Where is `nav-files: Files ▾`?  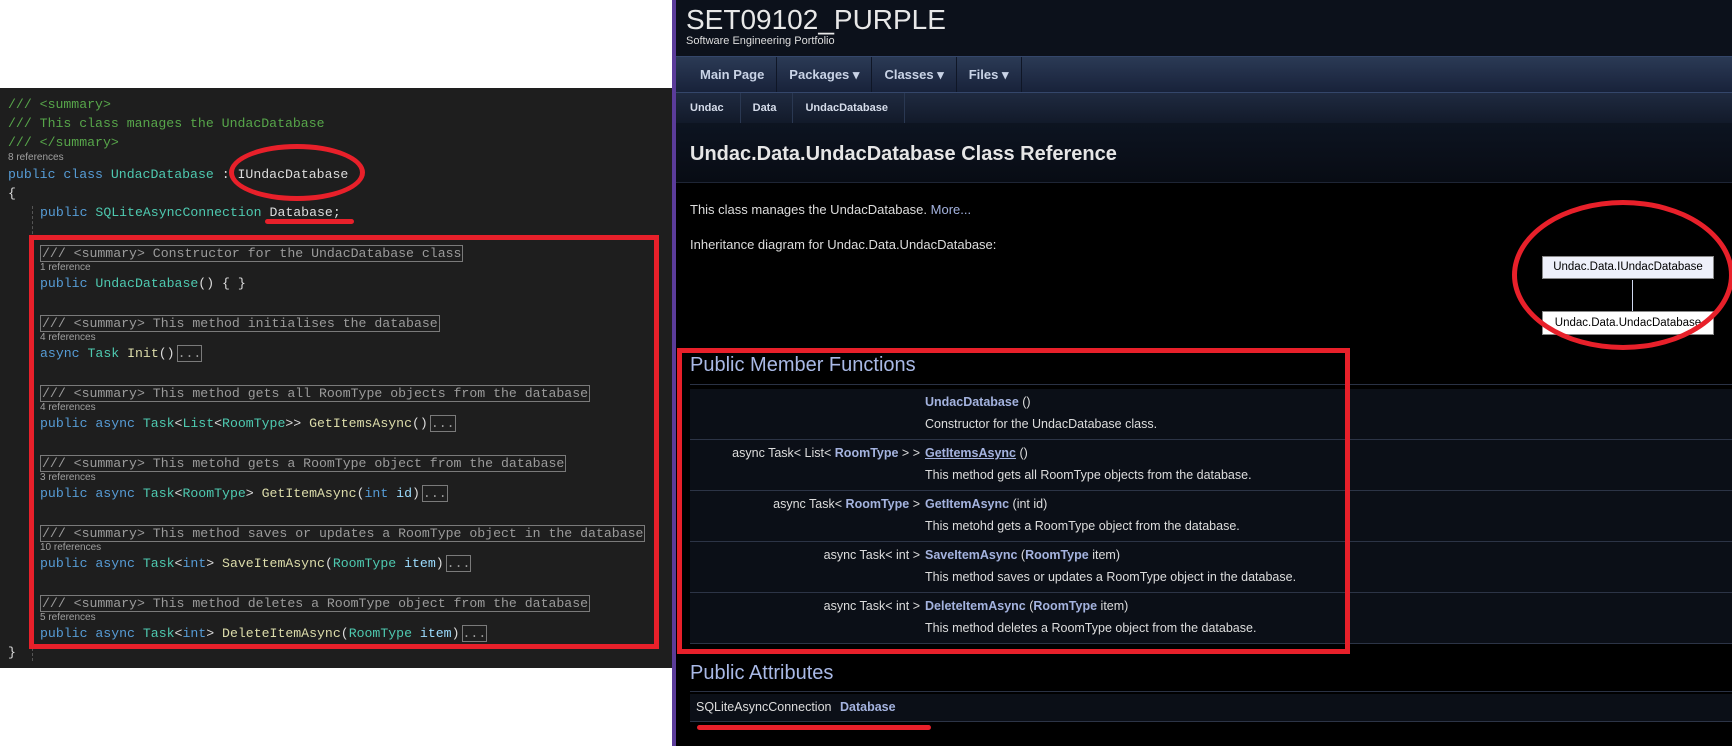 nav-files: Files ▾ is located at coordinates (989, 74).